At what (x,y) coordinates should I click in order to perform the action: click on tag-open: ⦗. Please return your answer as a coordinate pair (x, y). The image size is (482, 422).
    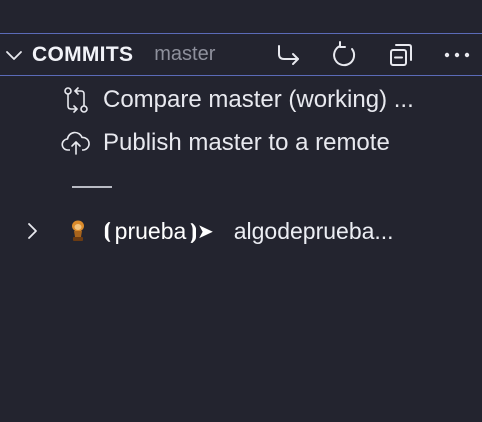
    Looking at the image, I should click on (107, 230).